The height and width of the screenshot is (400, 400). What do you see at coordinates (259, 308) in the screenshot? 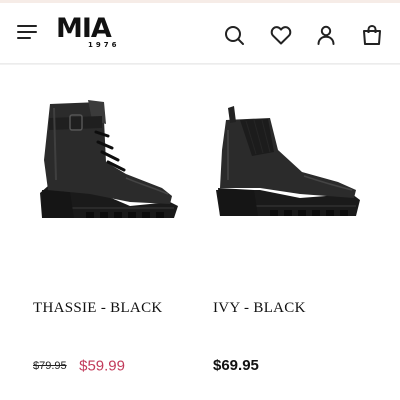
I see `product-title: IVY - BLACK` at bounding box center [259, 308].